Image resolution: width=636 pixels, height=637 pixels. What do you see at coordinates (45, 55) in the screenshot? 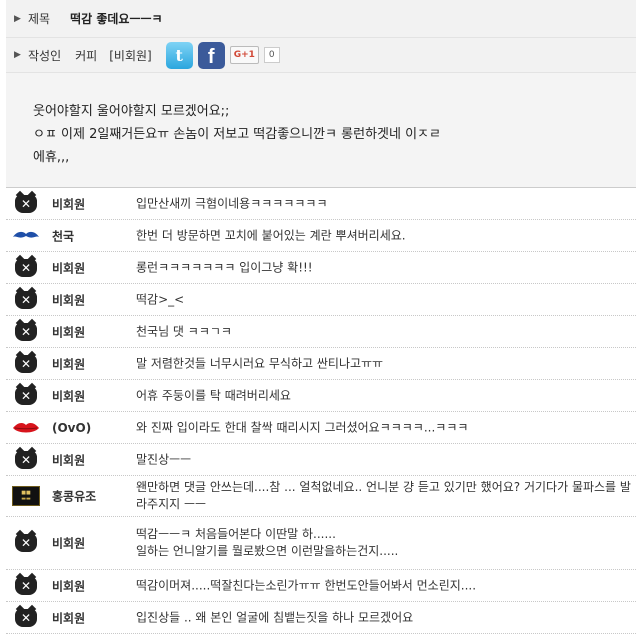
I see `author-label: 작성인` at bounding box center [45, 55].